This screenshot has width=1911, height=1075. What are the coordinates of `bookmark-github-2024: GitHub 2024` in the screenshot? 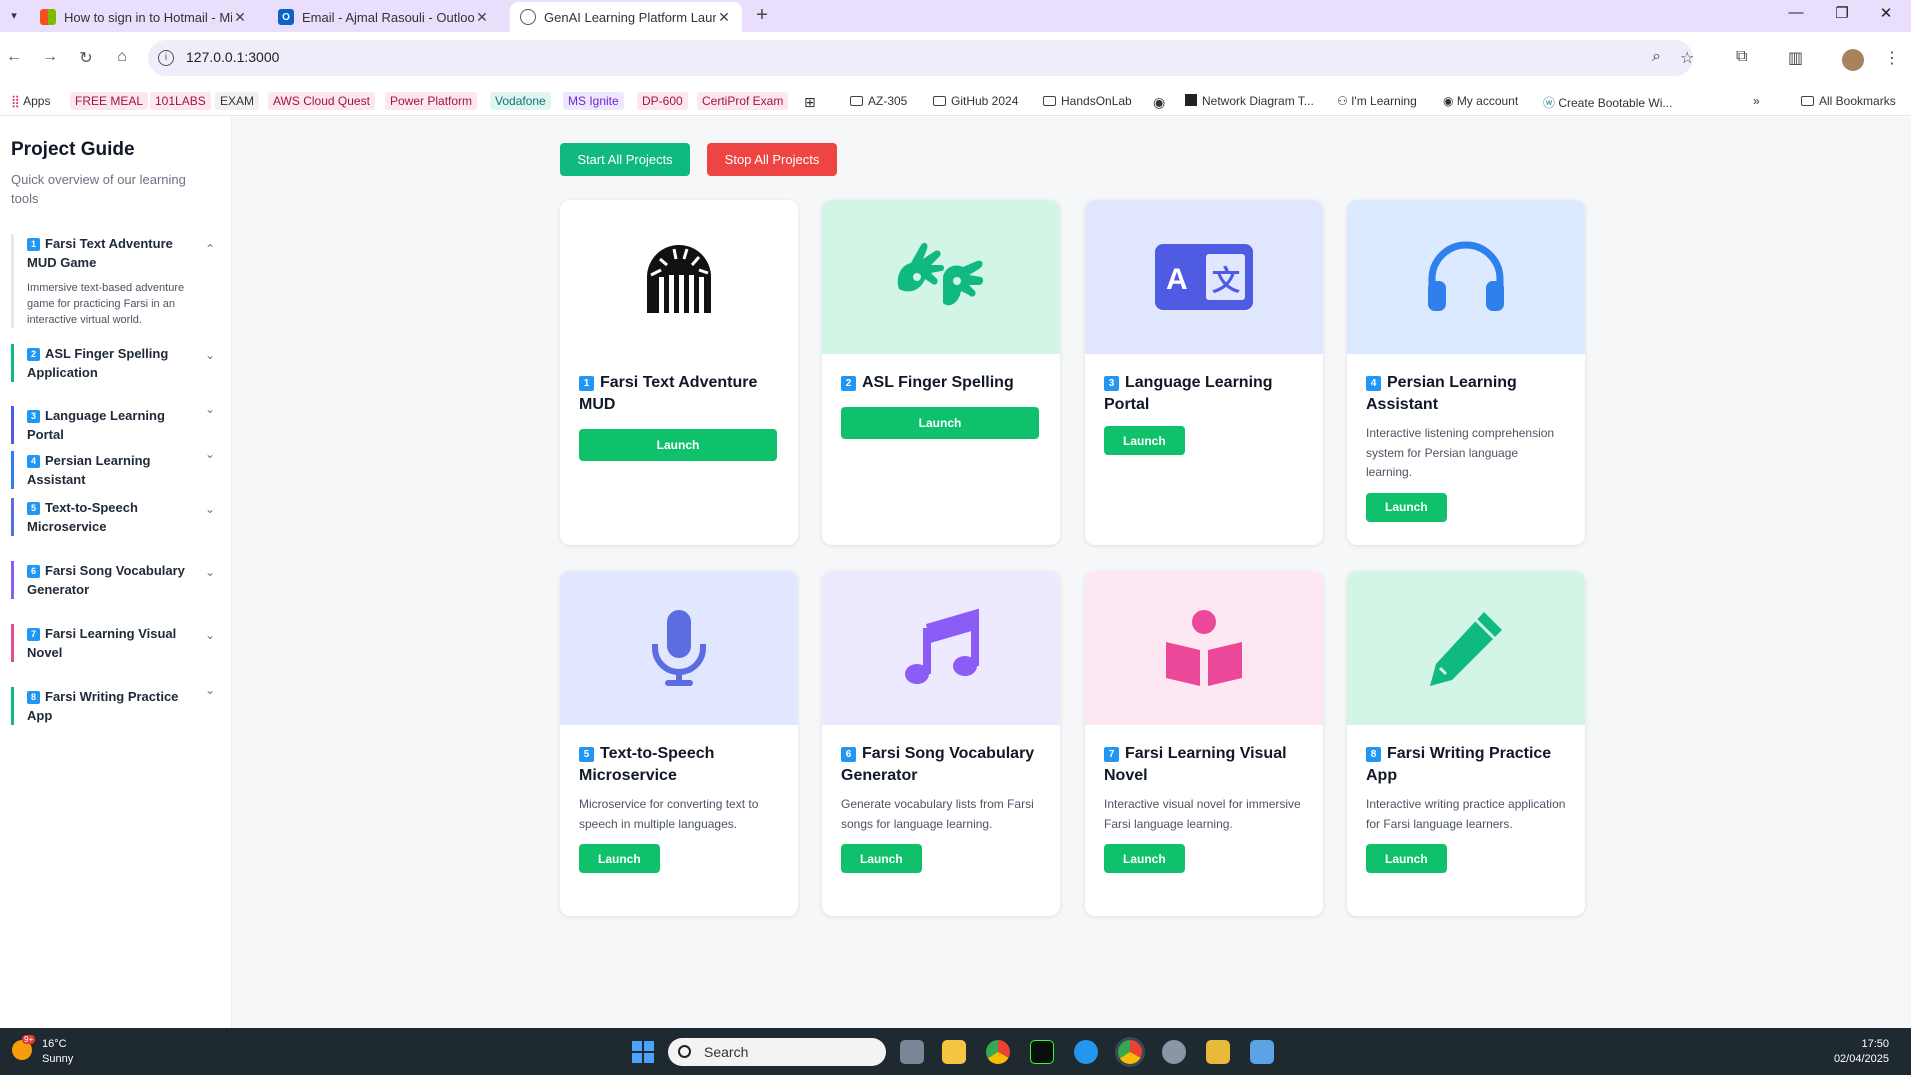 It's located at (975, 101).